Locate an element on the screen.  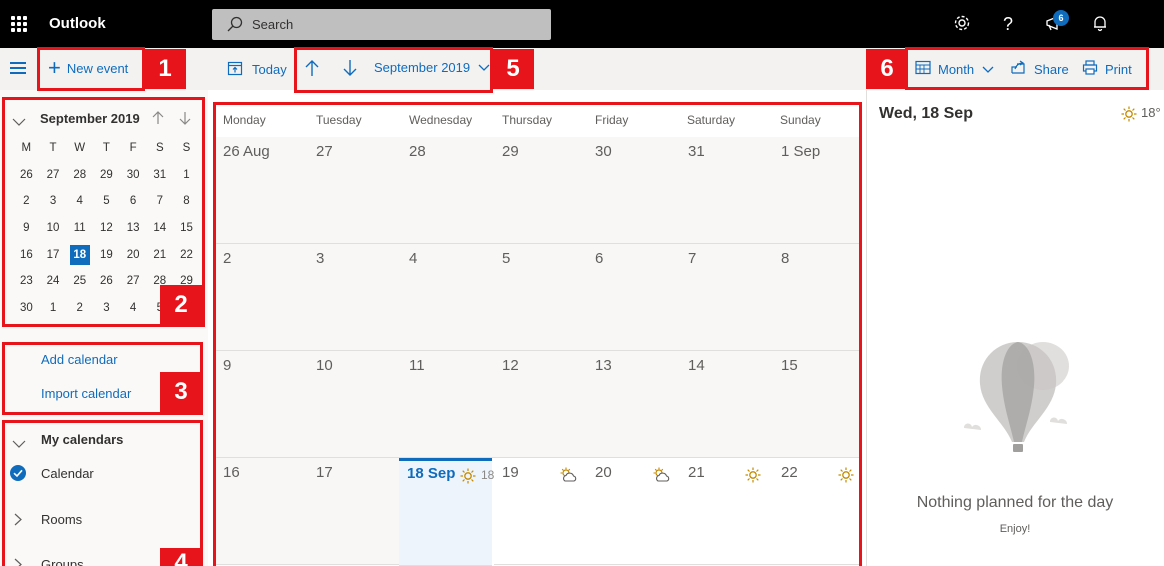
bell-icon is located at coordinates (1100, 24).